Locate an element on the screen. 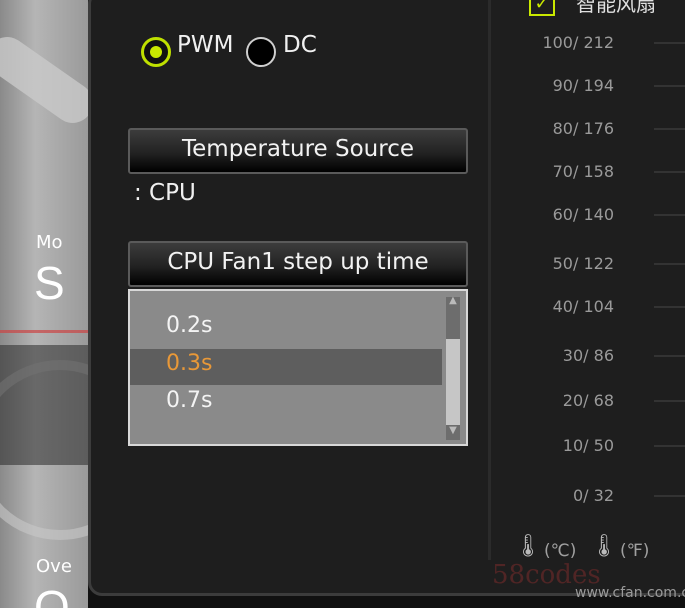 The height and width of the screenshot is (608, 685). fahrenheit-unit-label: (℉) is located at coordinates (635, 551).